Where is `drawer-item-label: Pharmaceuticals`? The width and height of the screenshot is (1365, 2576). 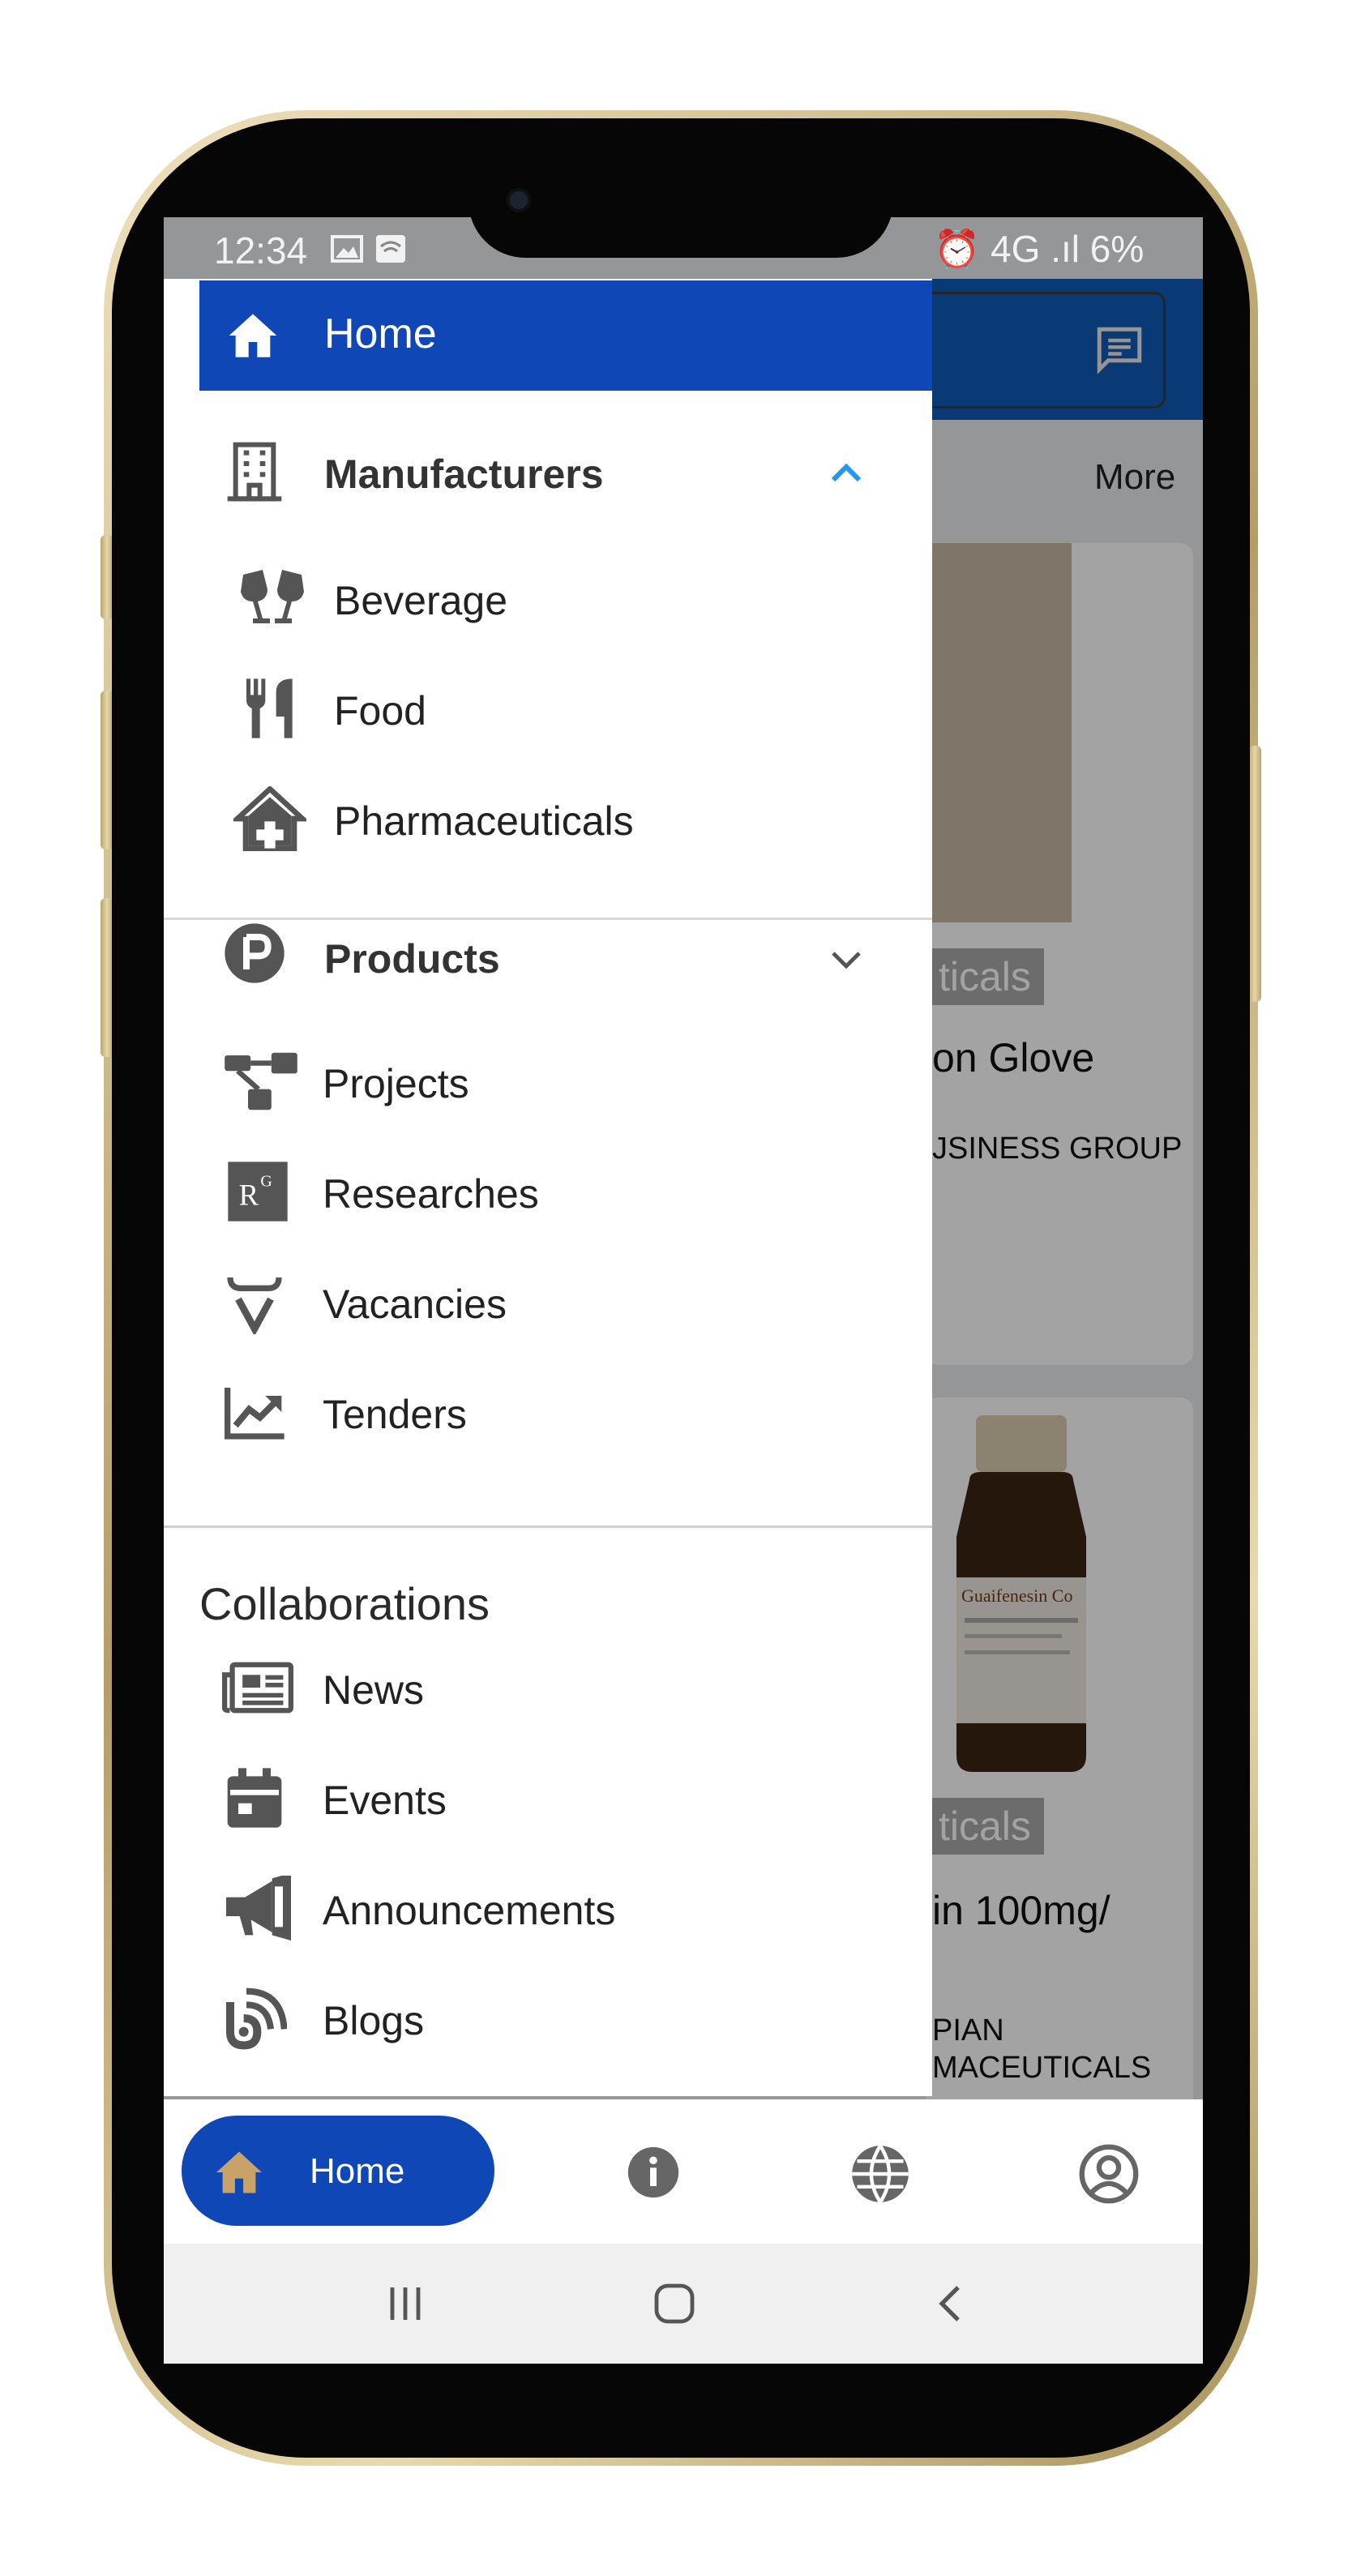
drawer-item-label: Pharmaceuticals is located at coordinates (484, 821).